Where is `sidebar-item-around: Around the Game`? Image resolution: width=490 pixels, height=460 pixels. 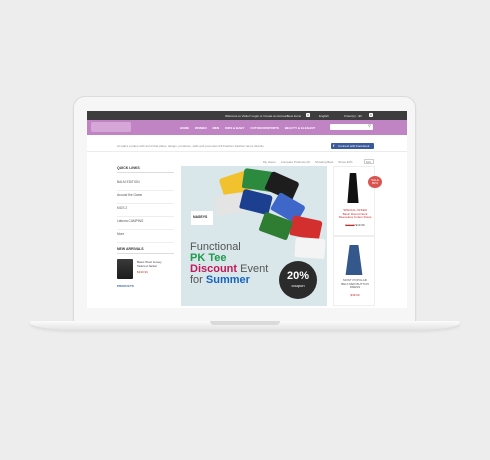
sidebar-item-around: Around the Game is located at coordinates (145, 197).